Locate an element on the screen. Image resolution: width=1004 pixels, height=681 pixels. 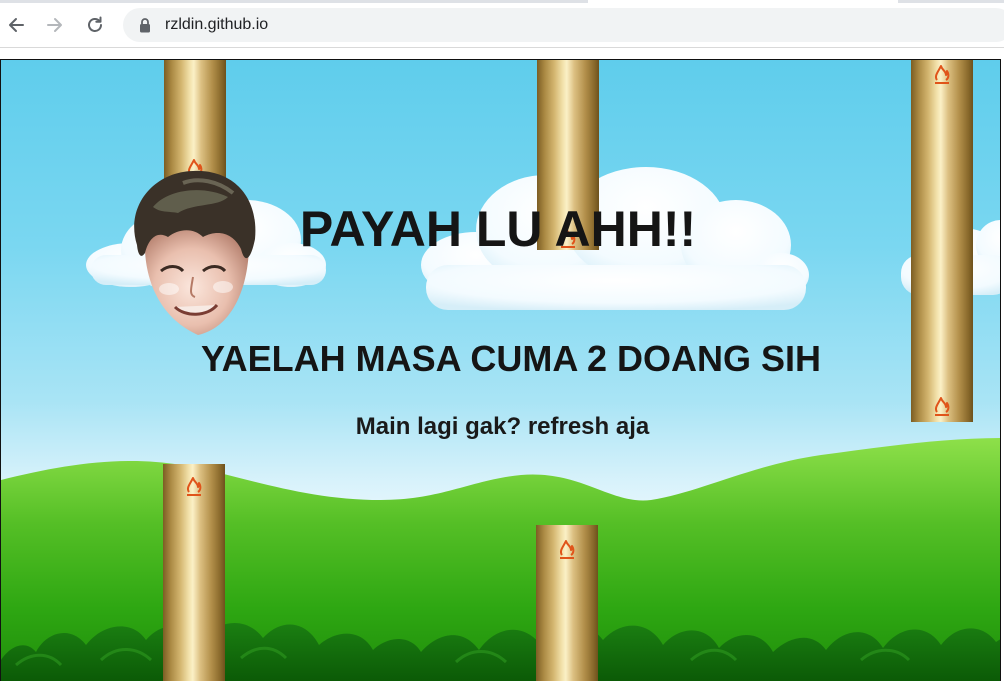
game-over-title: PAYAH LU AHH!! is located at coordinates (498, 229).